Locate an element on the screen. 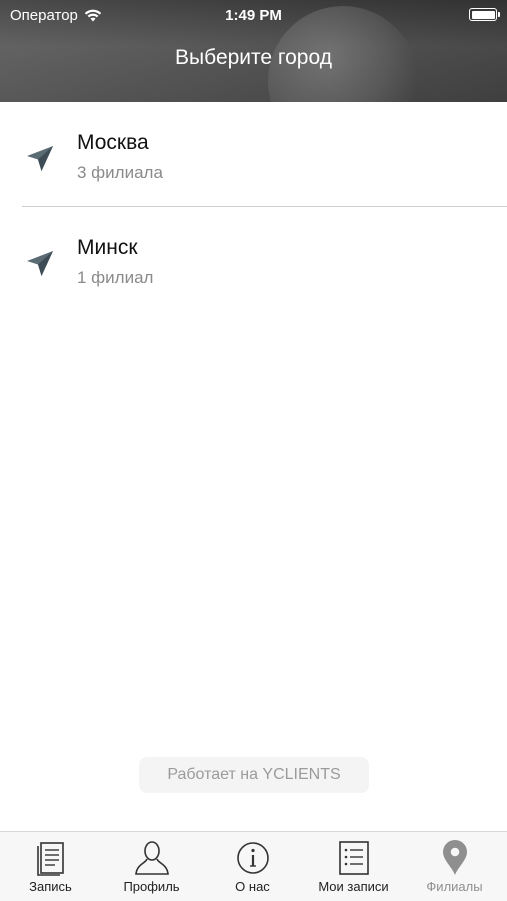  tab-about: О нас is located at coordinates (252, 866).